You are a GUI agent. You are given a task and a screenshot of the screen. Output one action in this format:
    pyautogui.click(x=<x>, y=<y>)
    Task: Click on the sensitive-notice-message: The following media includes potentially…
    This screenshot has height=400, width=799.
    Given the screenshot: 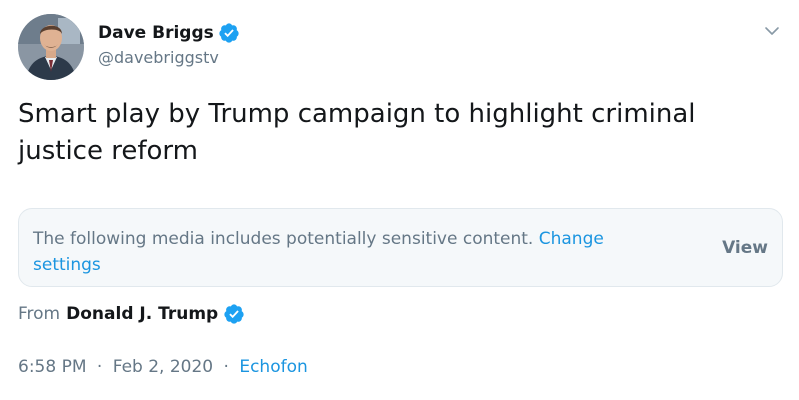 What is the action you would take?
    pyautogui.click(x=283, y=239)
    